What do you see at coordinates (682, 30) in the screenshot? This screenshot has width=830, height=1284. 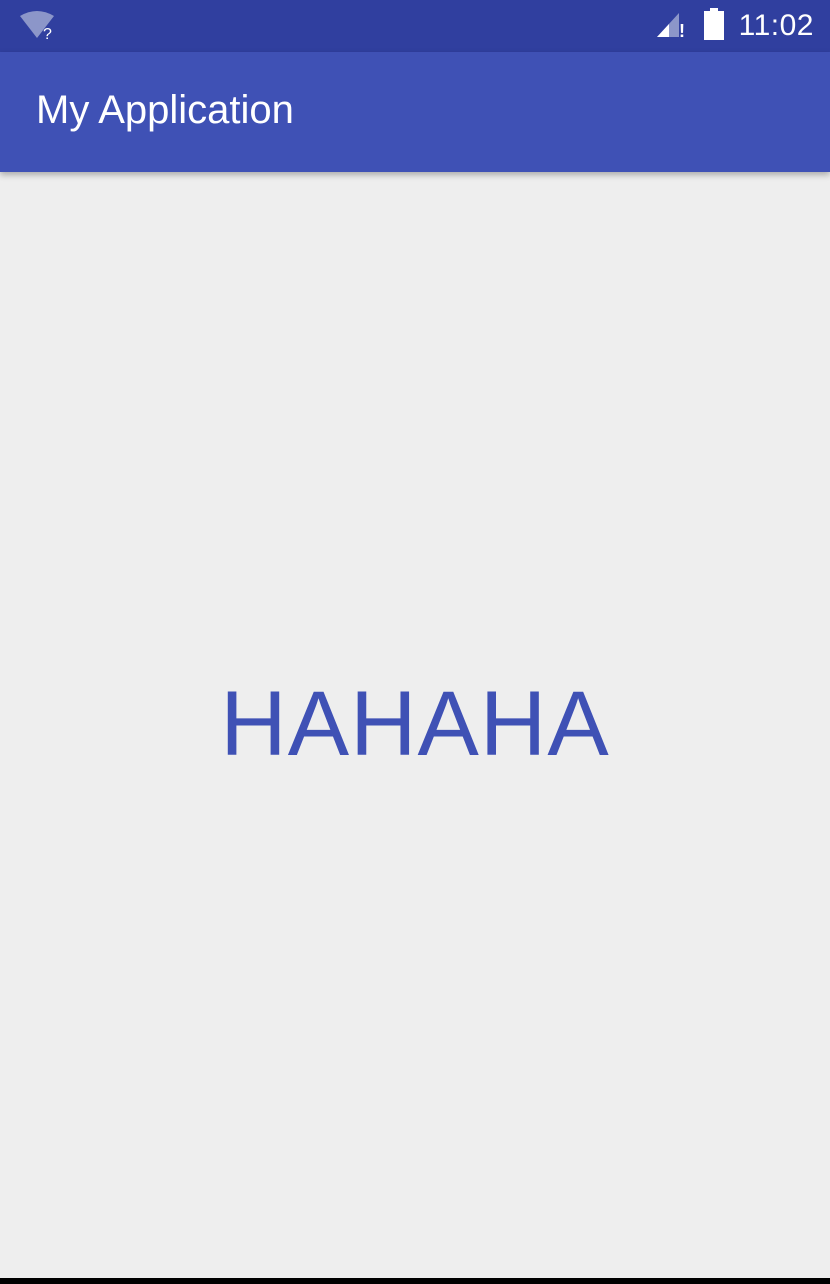 I see `signal-badge-text: !` at bounding box center [682, 30].